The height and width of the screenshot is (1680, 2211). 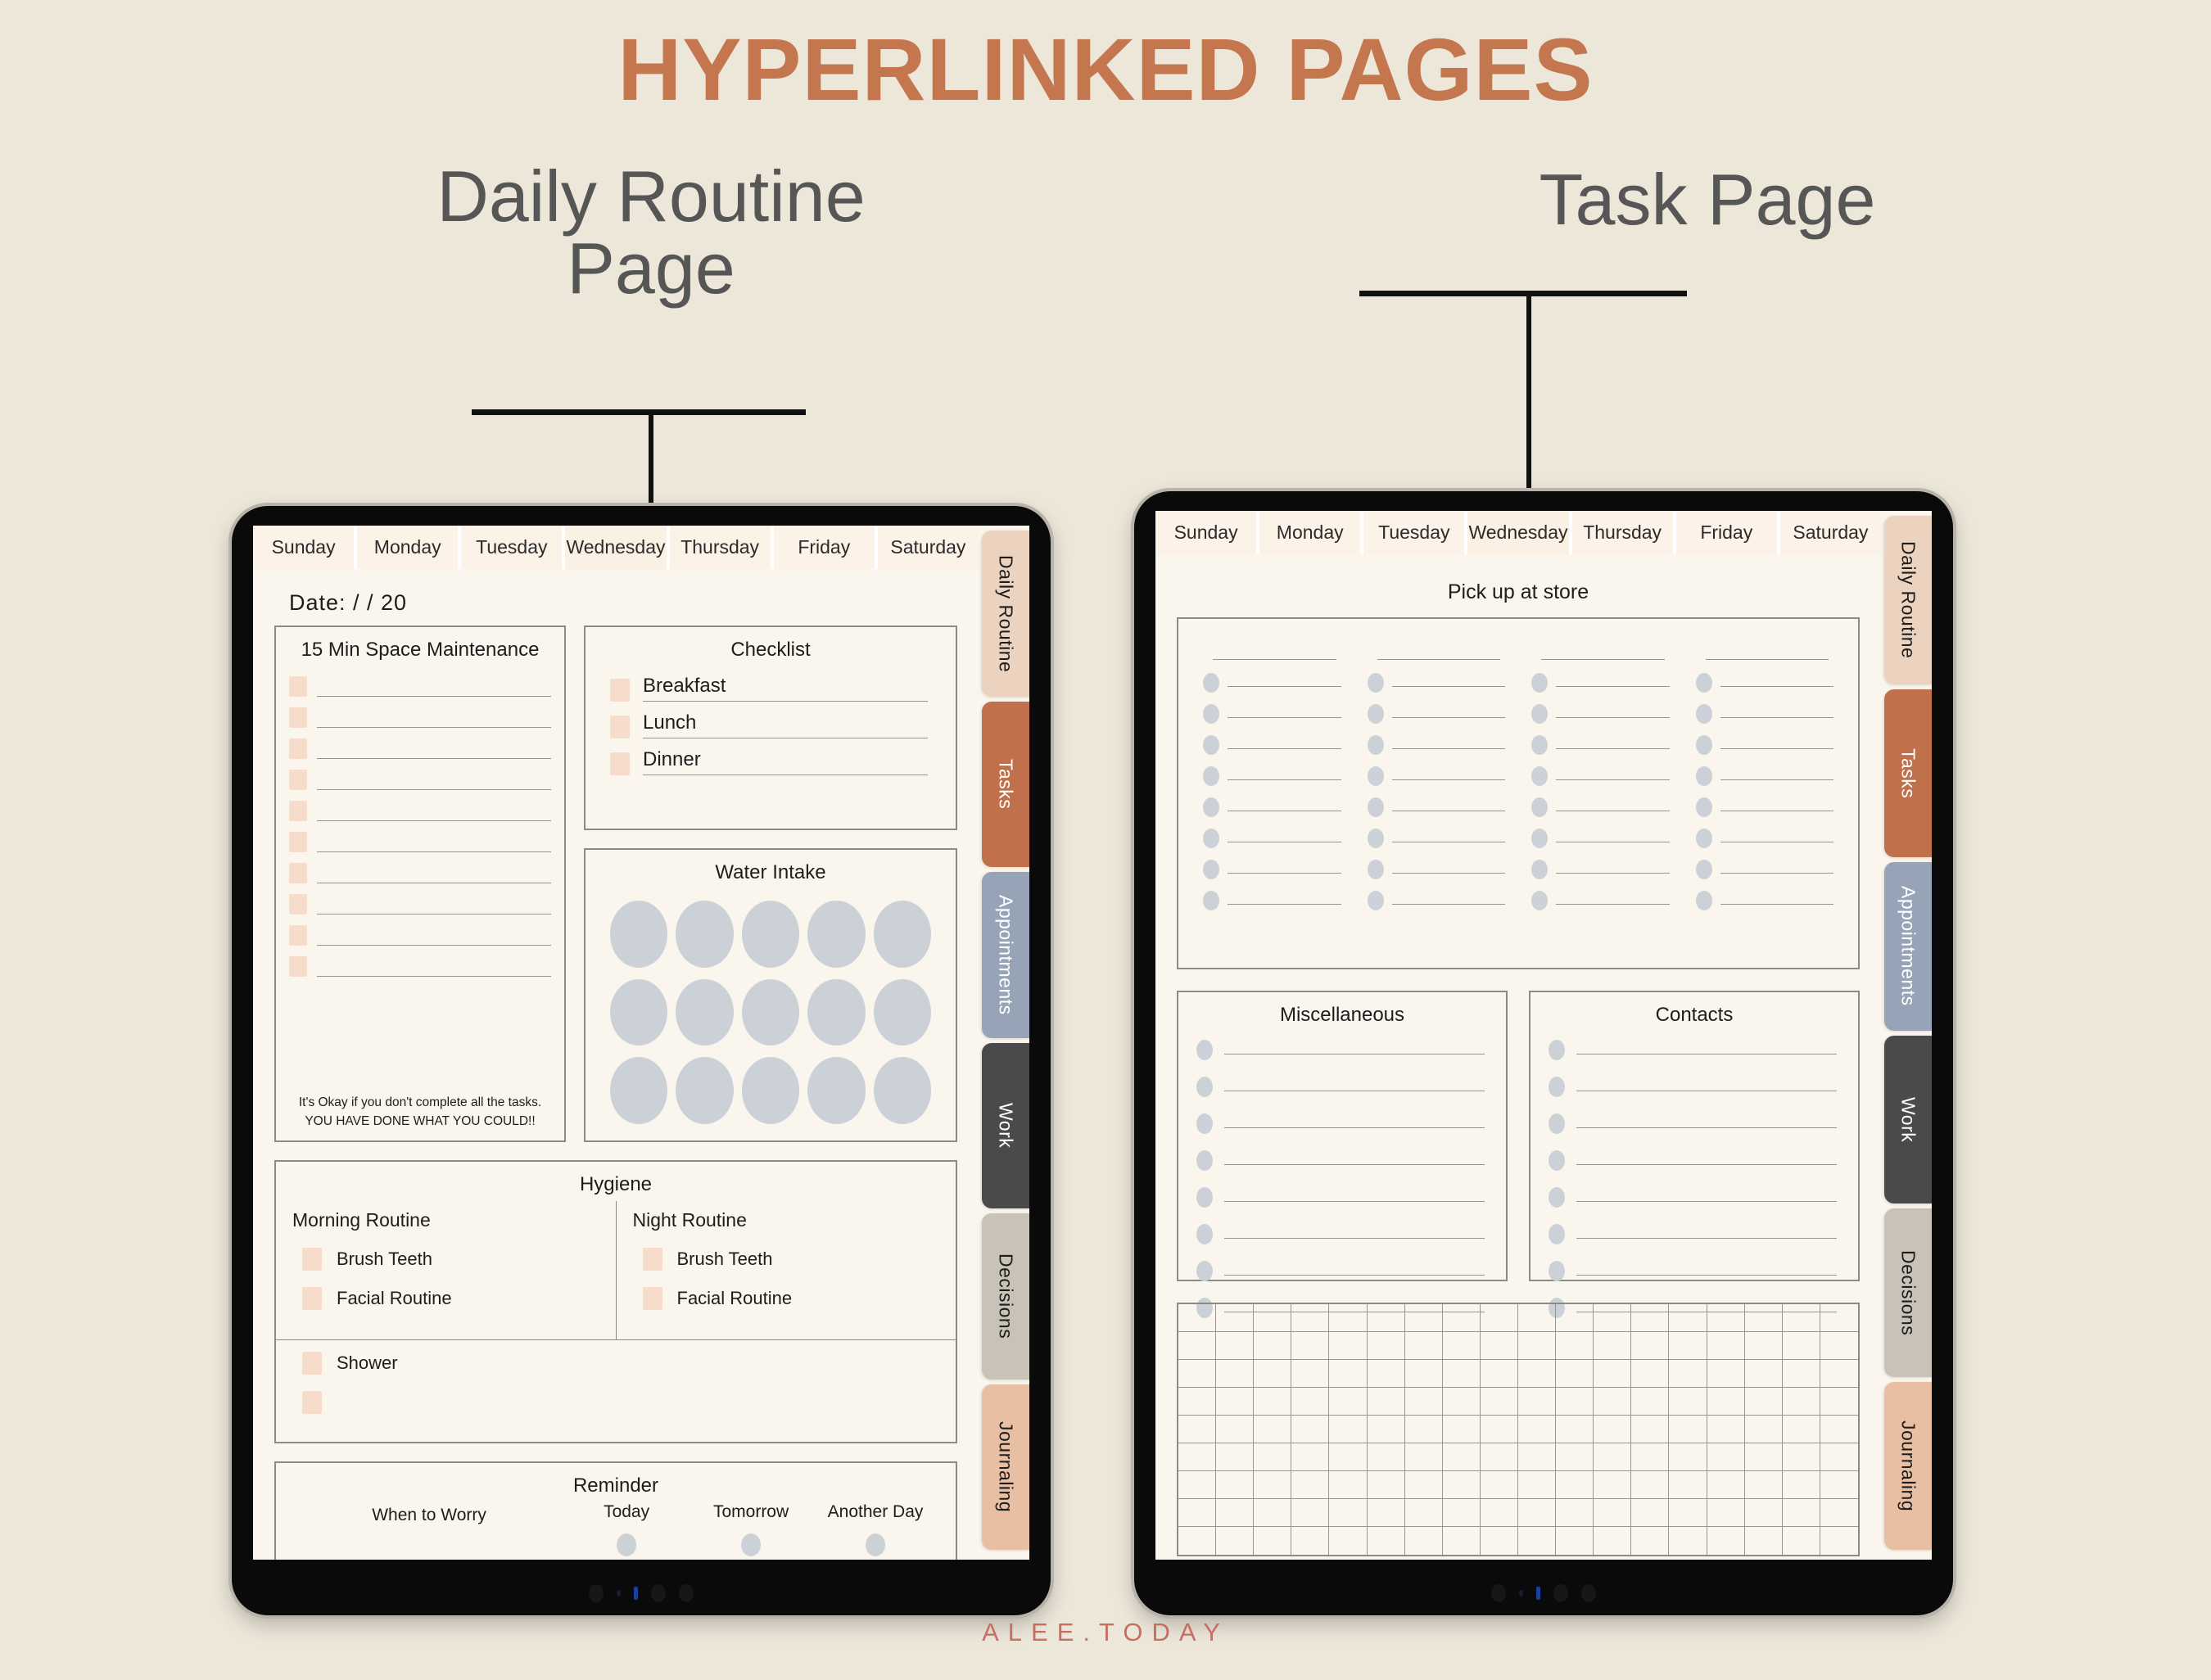 I want to click on date-field: Date: / / 20, so click(x=615, y=601).